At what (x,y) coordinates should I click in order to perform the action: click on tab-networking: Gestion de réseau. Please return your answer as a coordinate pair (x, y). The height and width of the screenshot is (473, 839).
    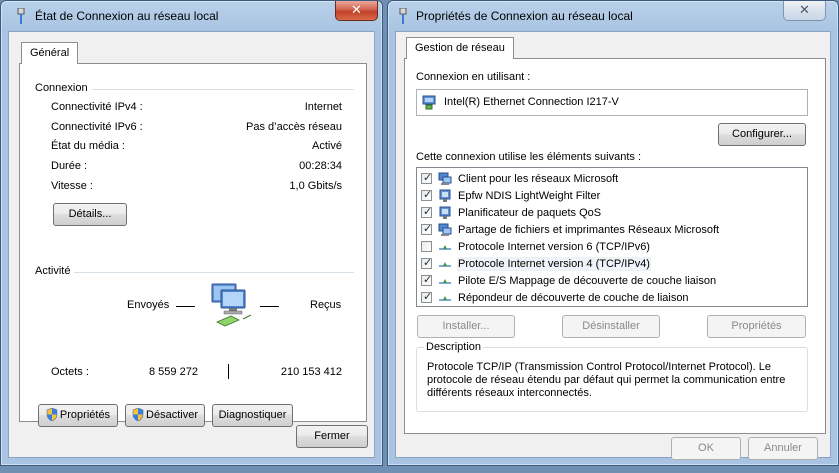
    Looking at the image, I should click on (460, 48).